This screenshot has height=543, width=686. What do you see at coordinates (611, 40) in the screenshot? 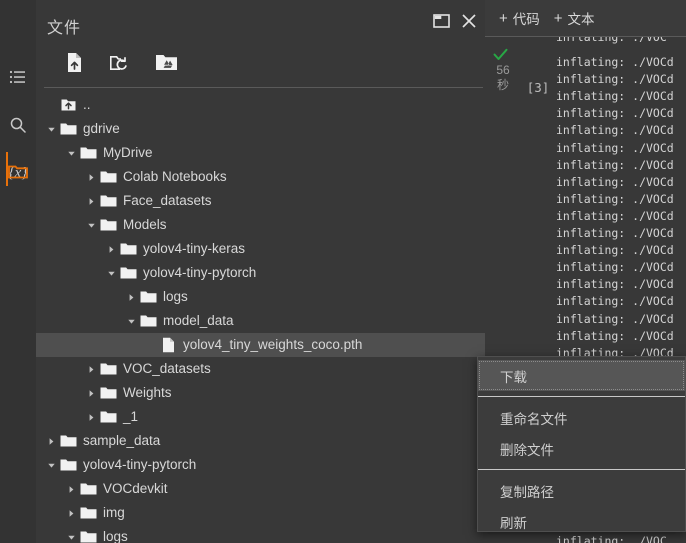
I see `output-line: inflating: ./VOC` at bounding box center [611, 40].